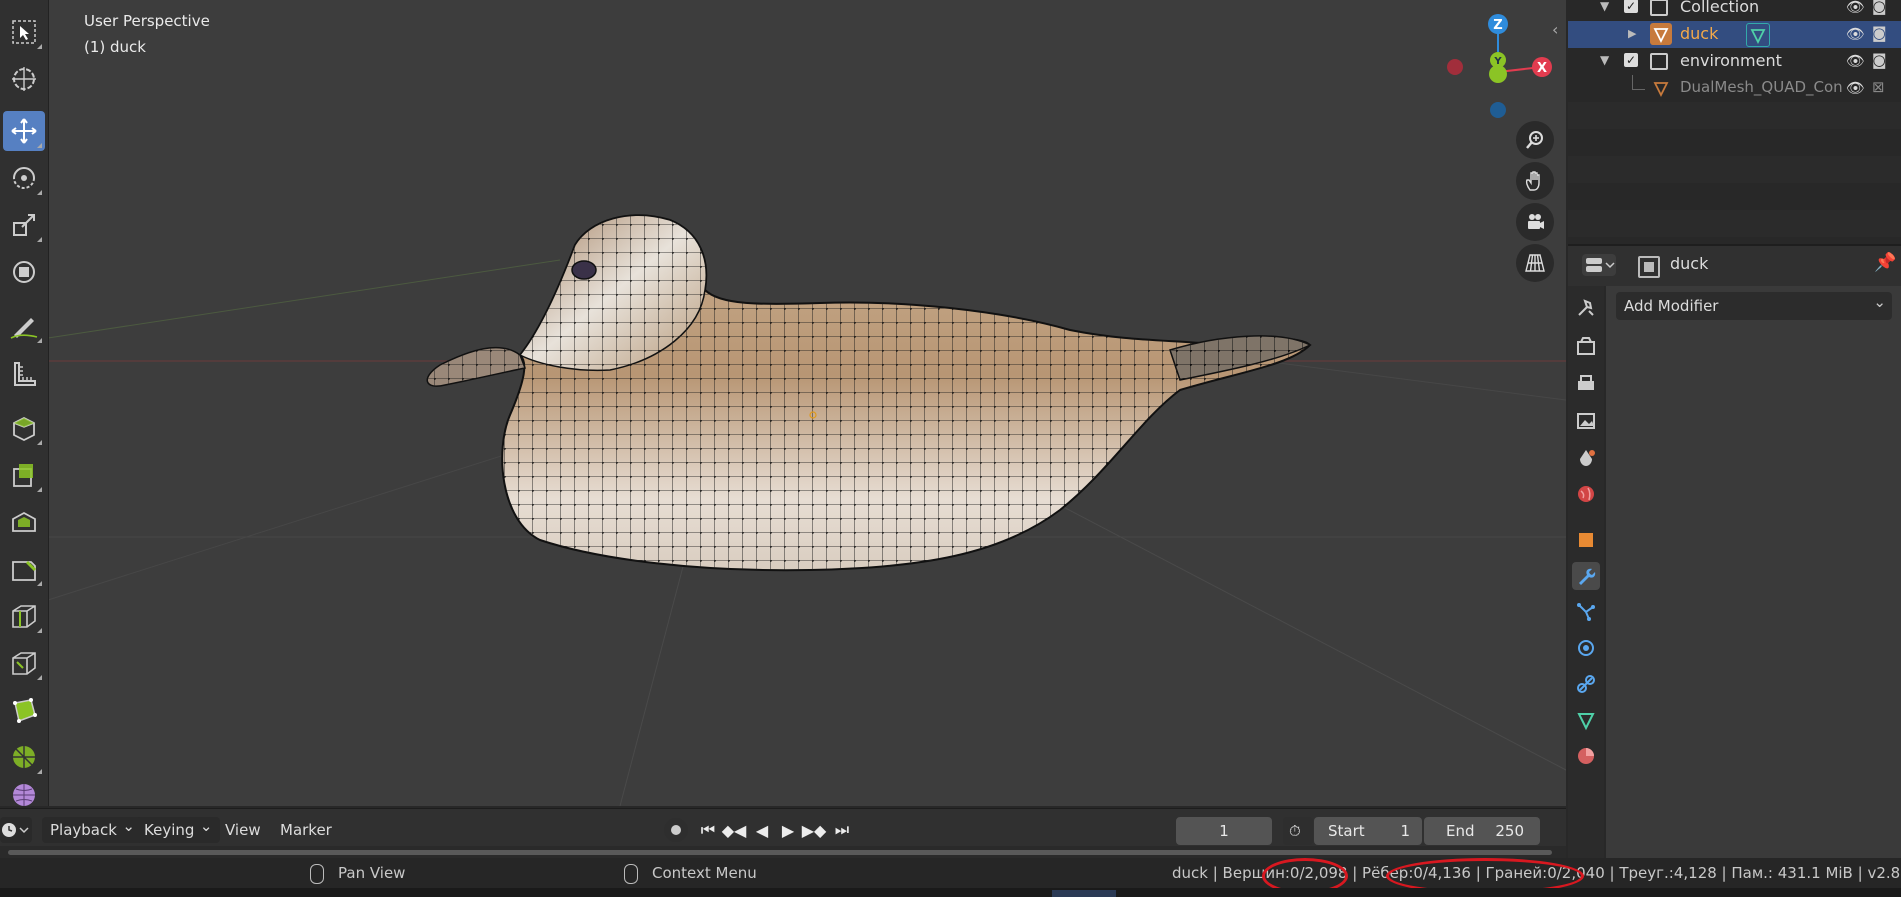 The width and height of the screenshot is (1901, 897). I want to click on pan-button, so click(1535, 181).